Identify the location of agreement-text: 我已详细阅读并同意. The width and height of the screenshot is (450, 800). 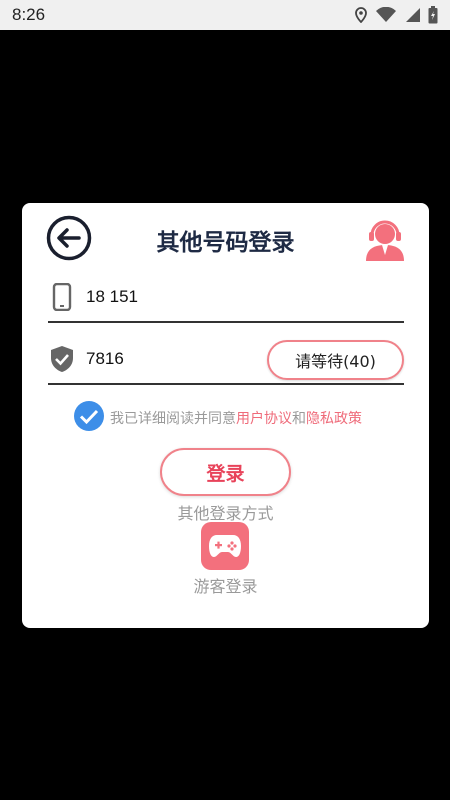
(173, 419).